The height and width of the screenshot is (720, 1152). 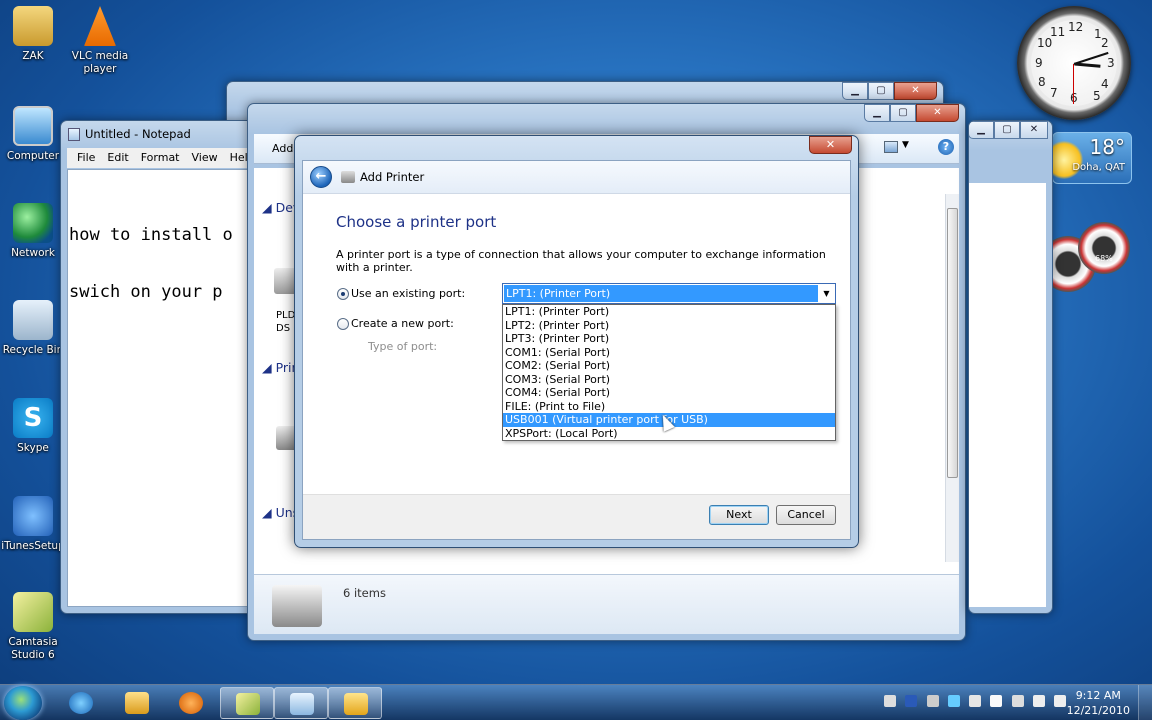 What do you see at coordinates (191, 703) in the screenshot?
I see `taskbar-media-player` at bounding box center [191, 703].